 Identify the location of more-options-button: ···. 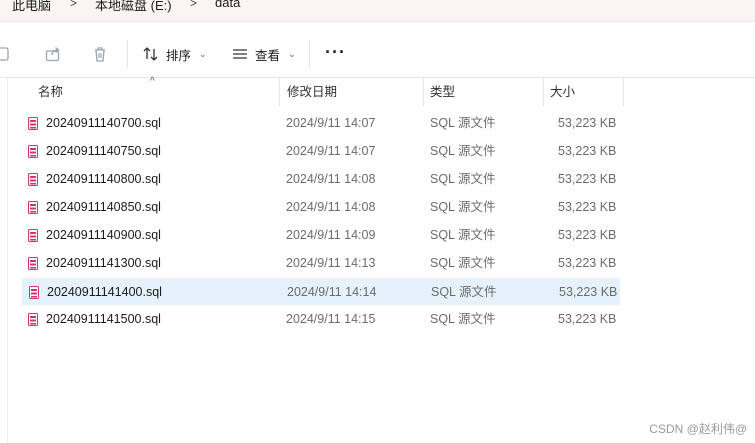
(335, 52).